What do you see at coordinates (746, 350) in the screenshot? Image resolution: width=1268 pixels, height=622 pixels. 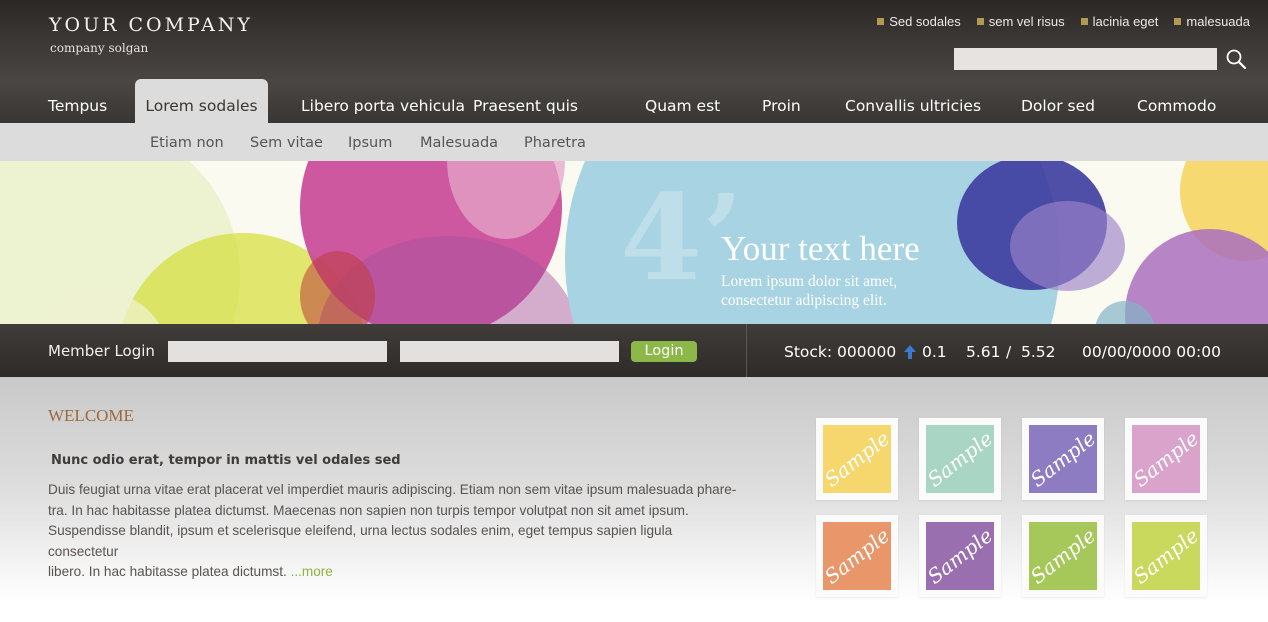 I see `login-bar-divider` at bounding box center [746, 350].